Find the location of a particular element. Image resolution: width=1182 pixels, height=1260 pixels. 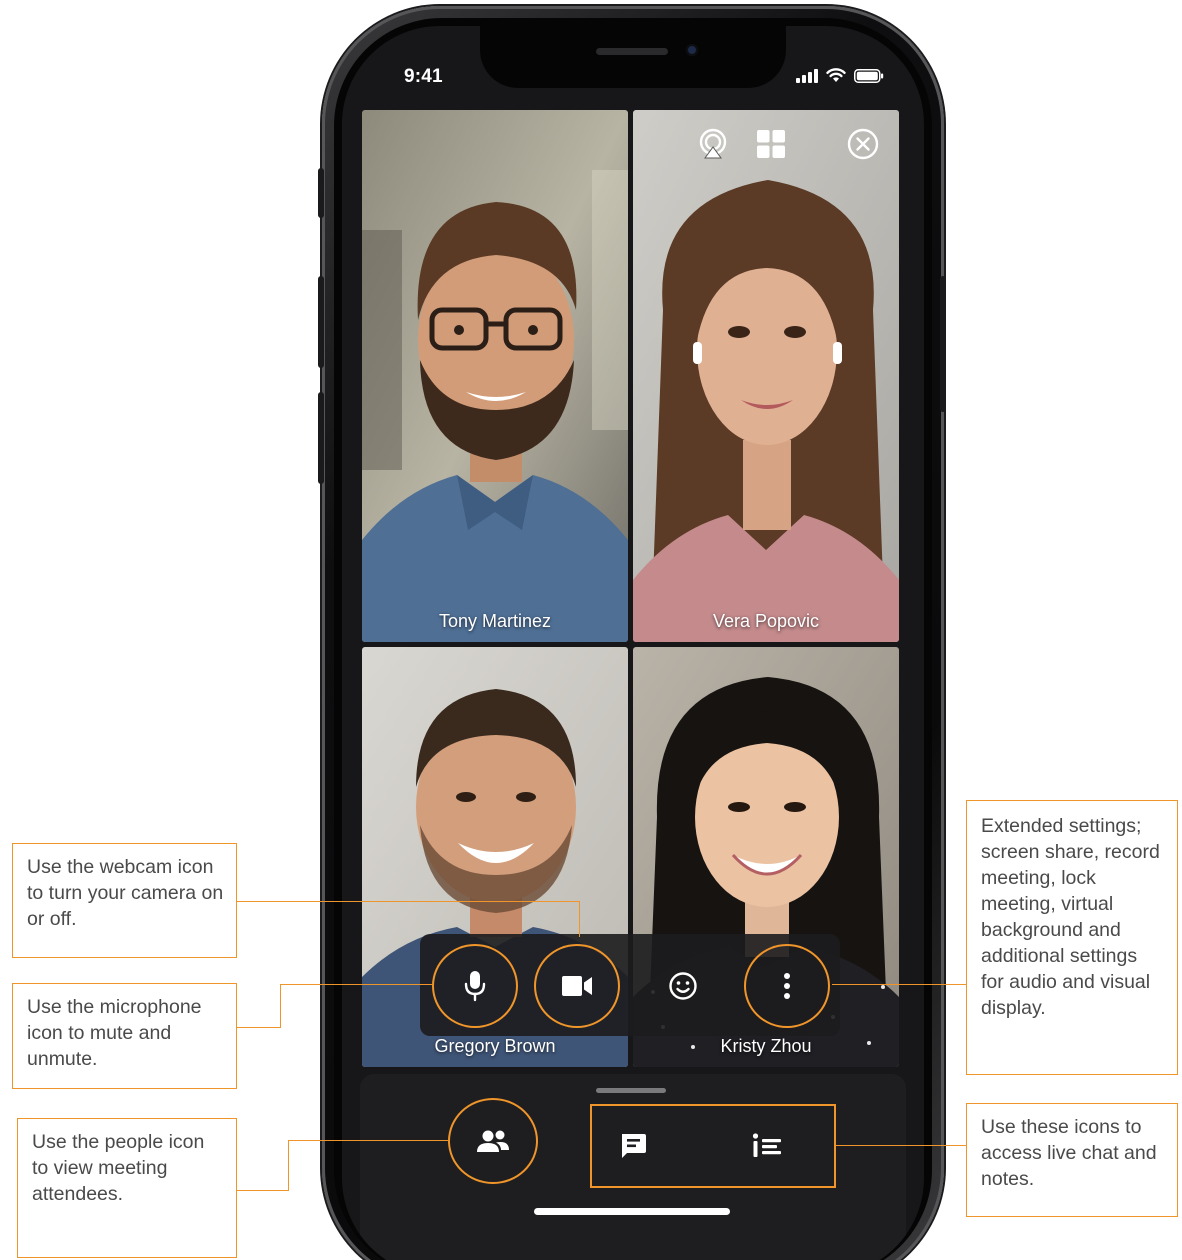

emoji-icon is located at coordinates (683, 986).